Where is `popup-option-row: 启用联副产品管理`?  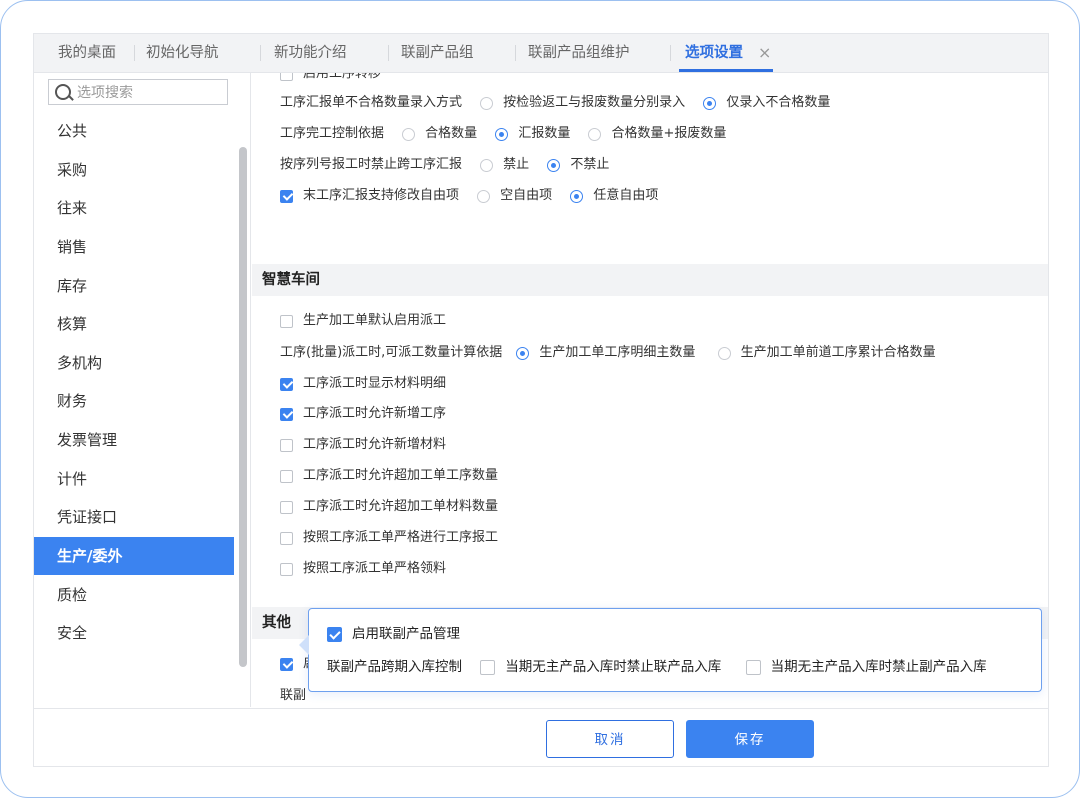 popup-option-row: 启用联副产品管理 is located at coordinates (393, 634).